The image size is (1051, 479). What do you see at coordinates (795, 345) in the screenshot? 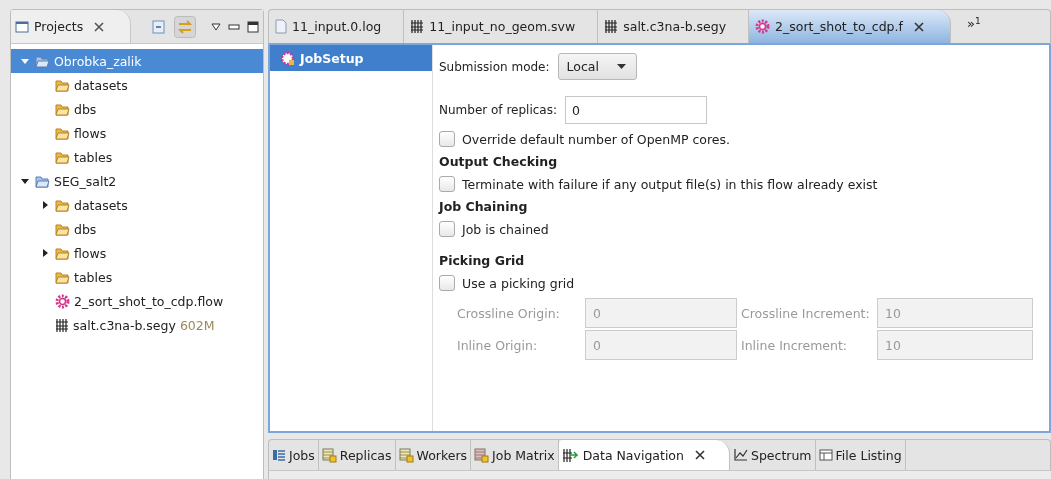
I see `field-label: Inline Increment:` at bounding box center [795, 345].